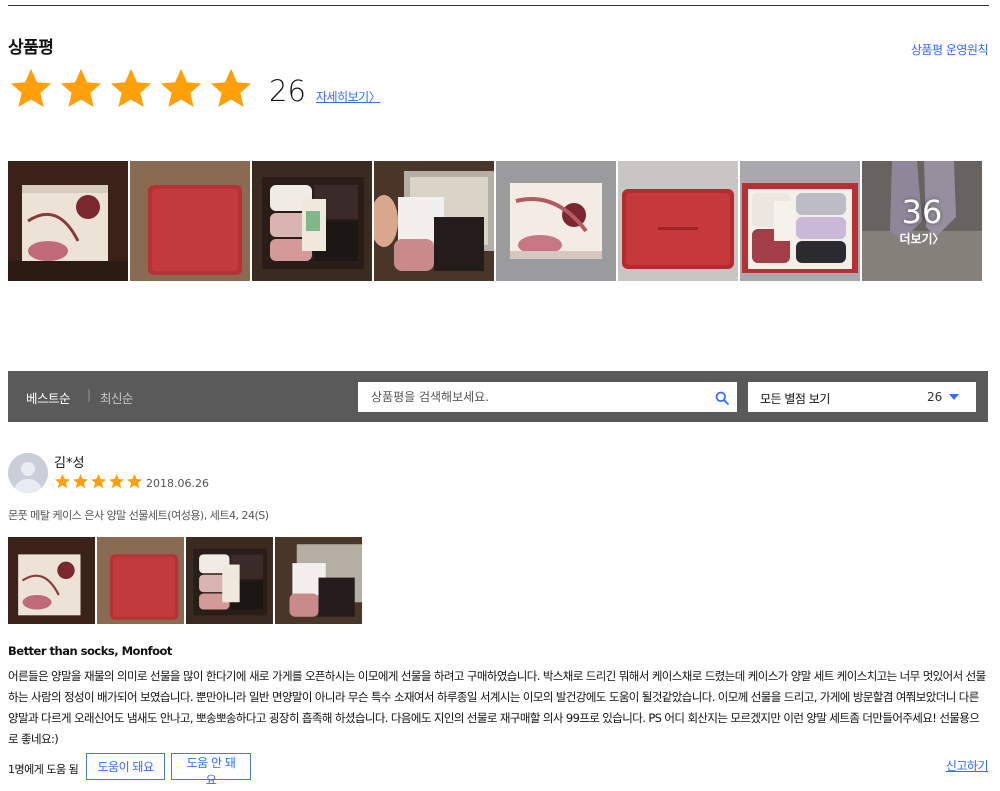  Describe the element at coordinates (125, 766) in the screenshot. I see `helpful-yes-button: 도움이 돼요` at that location.